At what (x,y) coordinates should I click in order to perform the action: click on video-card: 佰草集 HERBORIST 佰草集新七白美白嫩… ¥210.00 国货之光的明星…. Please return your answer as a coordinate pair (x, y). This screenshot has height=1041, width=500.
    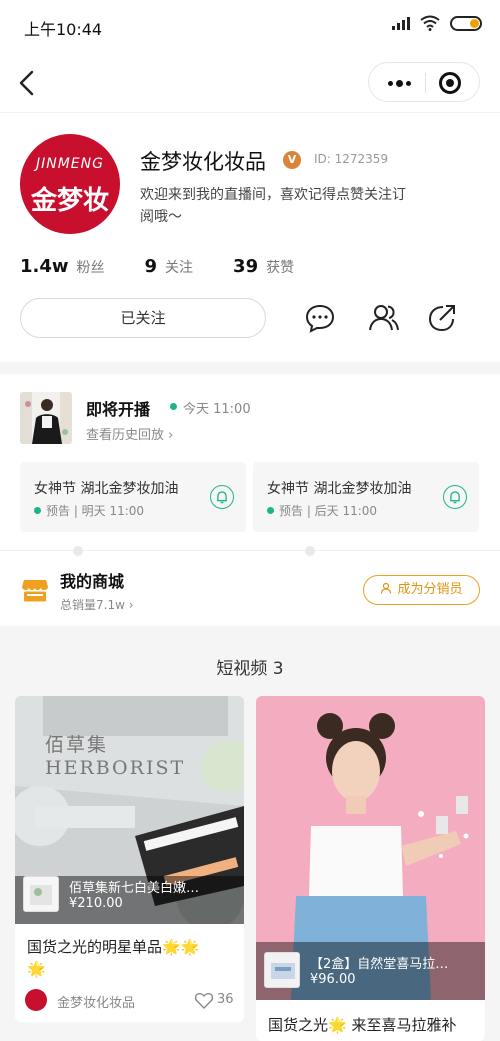
    Looking at the image, I should click on (129, 859).